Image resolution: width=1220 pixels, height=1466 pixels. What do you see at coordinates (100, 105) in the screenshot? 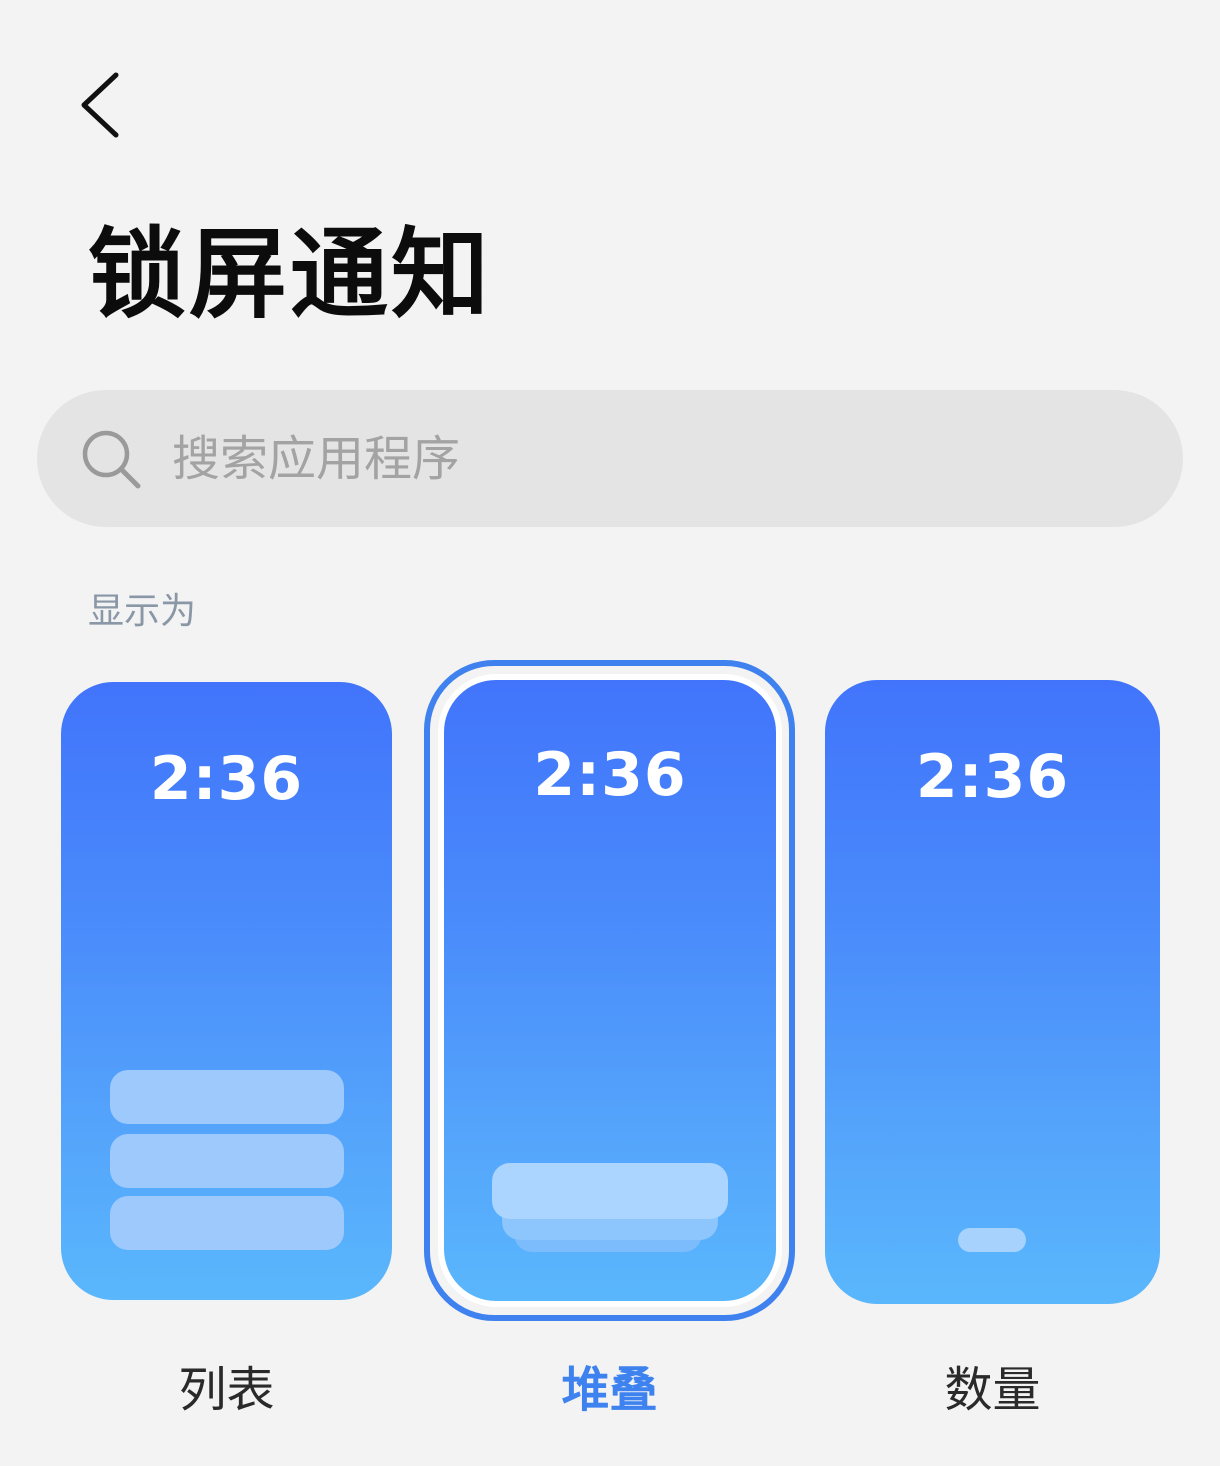
I see `chevron-left-icon` at bounding box center [100, 105].